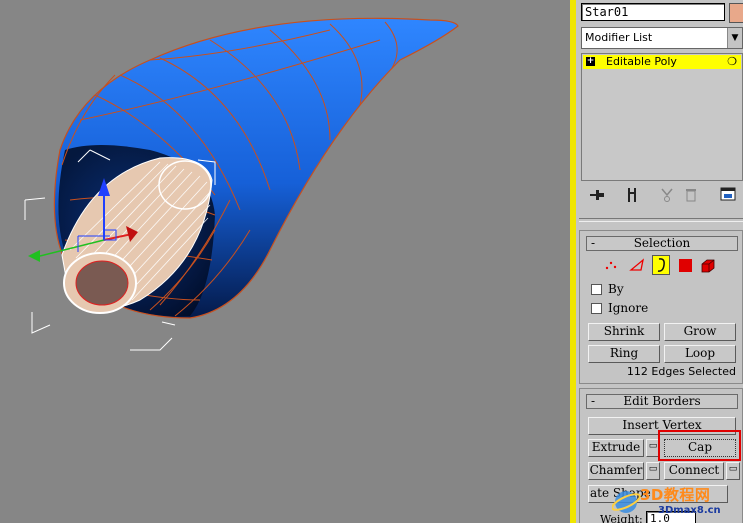 This screenshot has width=743, height=523. I want to click on expand-icon: +, so click(590, 61).